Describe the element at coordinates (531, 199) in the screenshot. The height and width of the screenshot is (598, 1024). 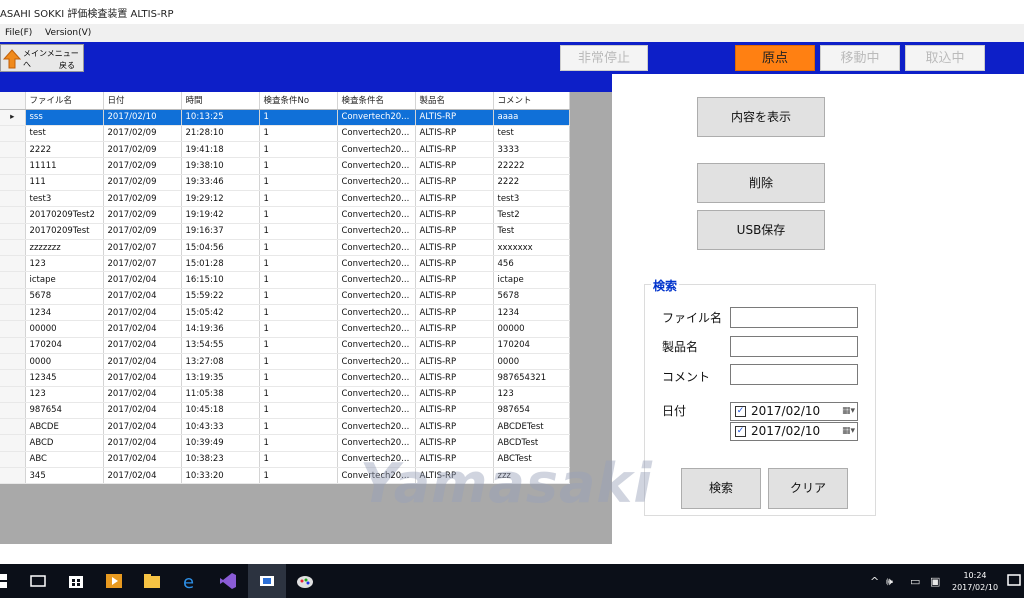
I see `table-cell: test3` at that location.